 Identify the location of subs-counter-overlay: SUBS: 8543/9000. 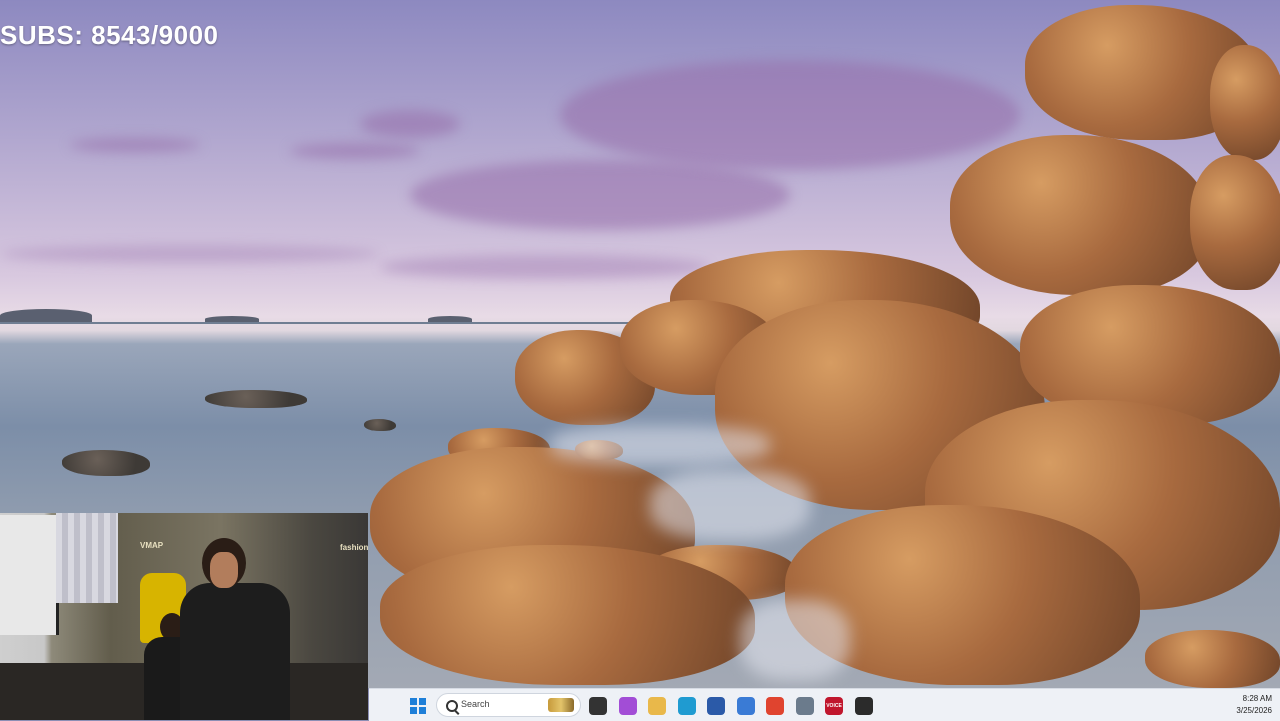
(109, 35).